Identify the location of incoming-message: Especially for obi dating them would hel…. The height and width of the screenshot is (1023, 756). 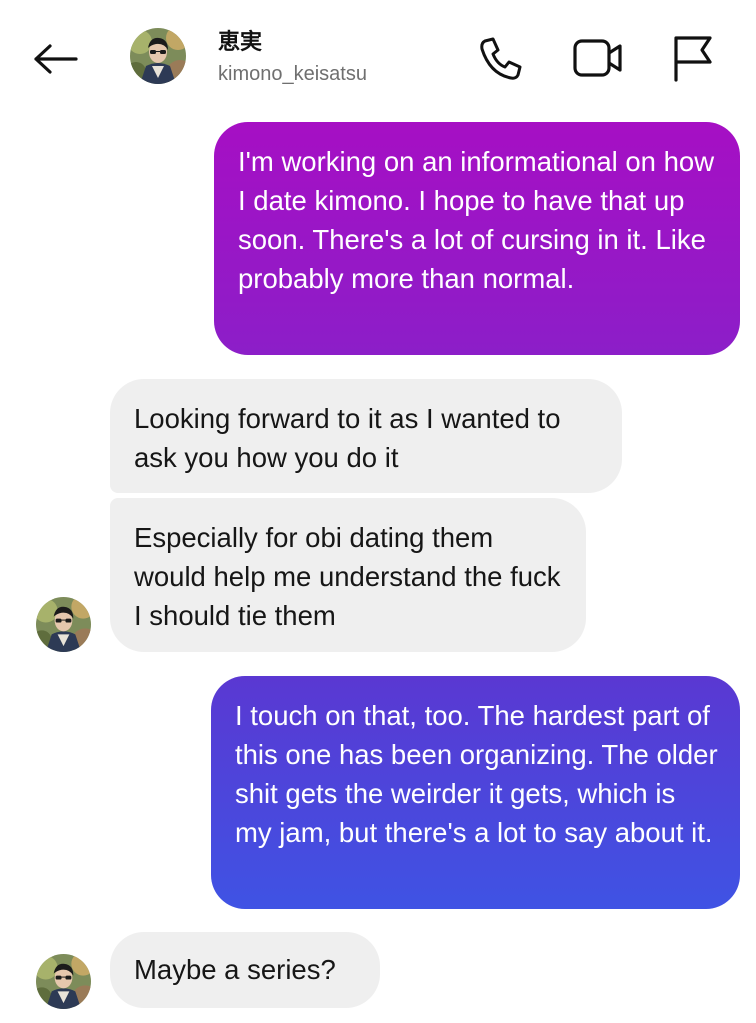
(348, 575).